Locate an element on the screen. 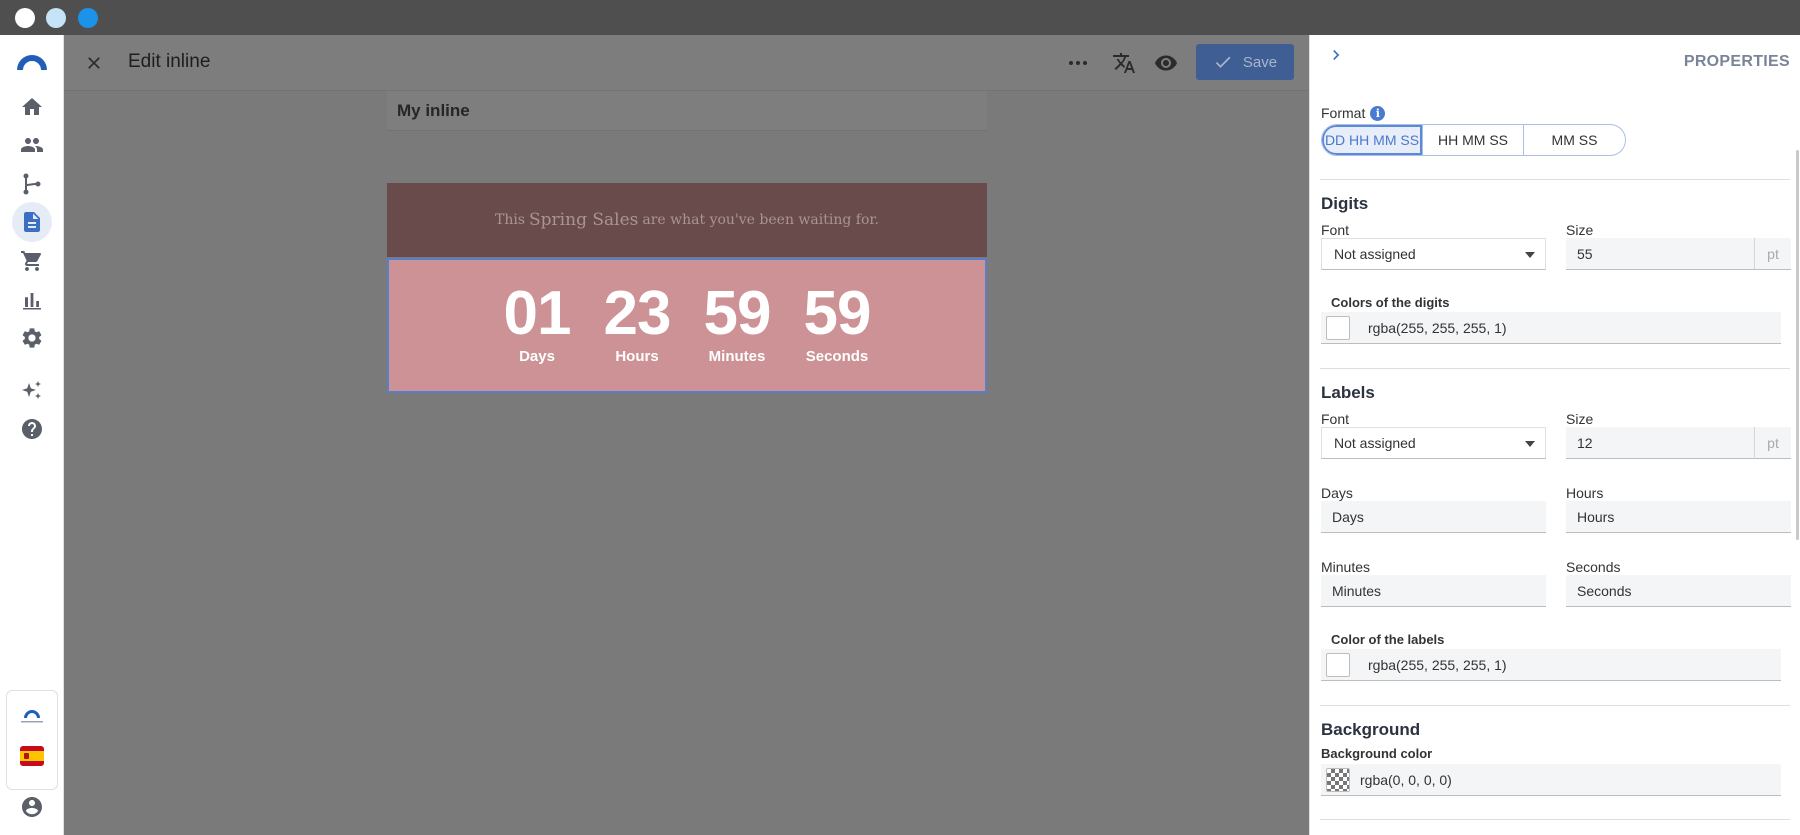 The image size is (1800, 835). info-icon: i is located at coordinates (1378, 113).